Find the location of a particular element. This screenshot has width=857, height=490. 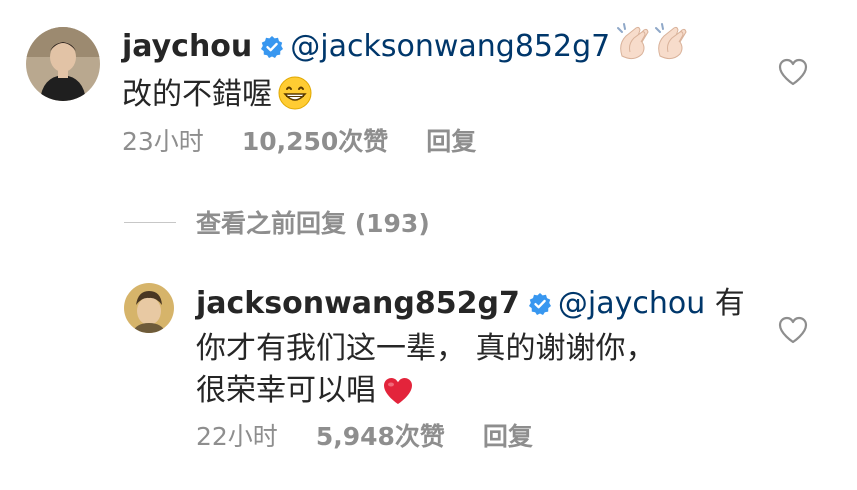

comment-timestamp: 23小时 is located at coordinates (163, 140).